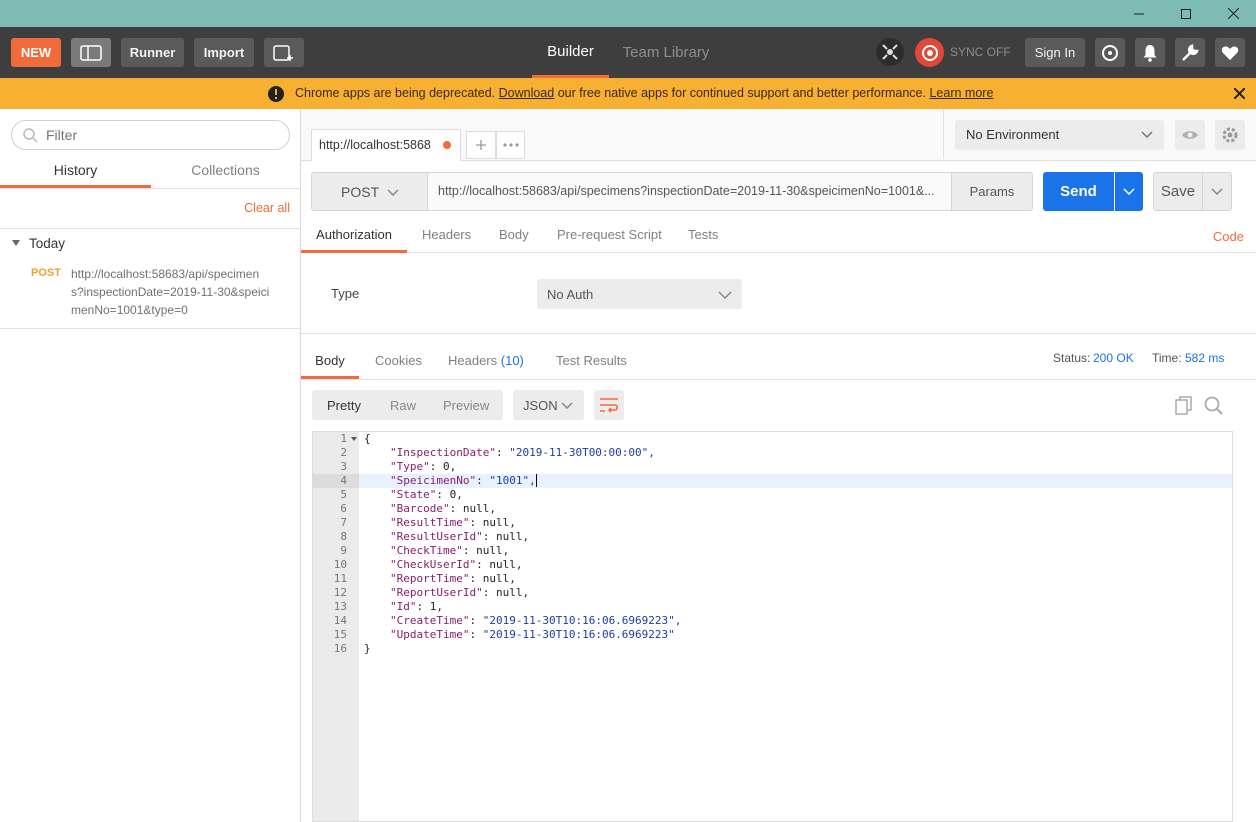 This screenshot has width=1256, height=822. I want to click on code-text: }, so click(367, 649).